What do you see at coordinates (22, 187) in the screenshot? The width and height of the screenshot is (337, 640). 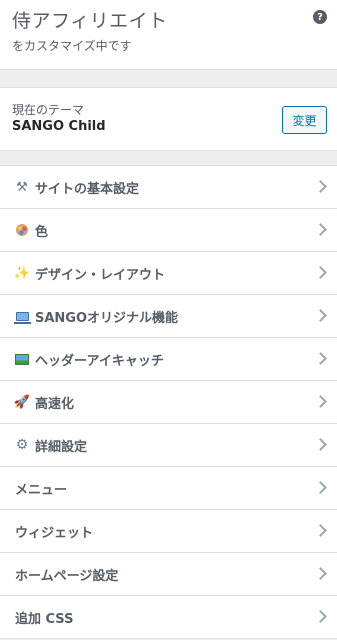 I see `tools-icon: ⚒` at bounding box center [22, 187].